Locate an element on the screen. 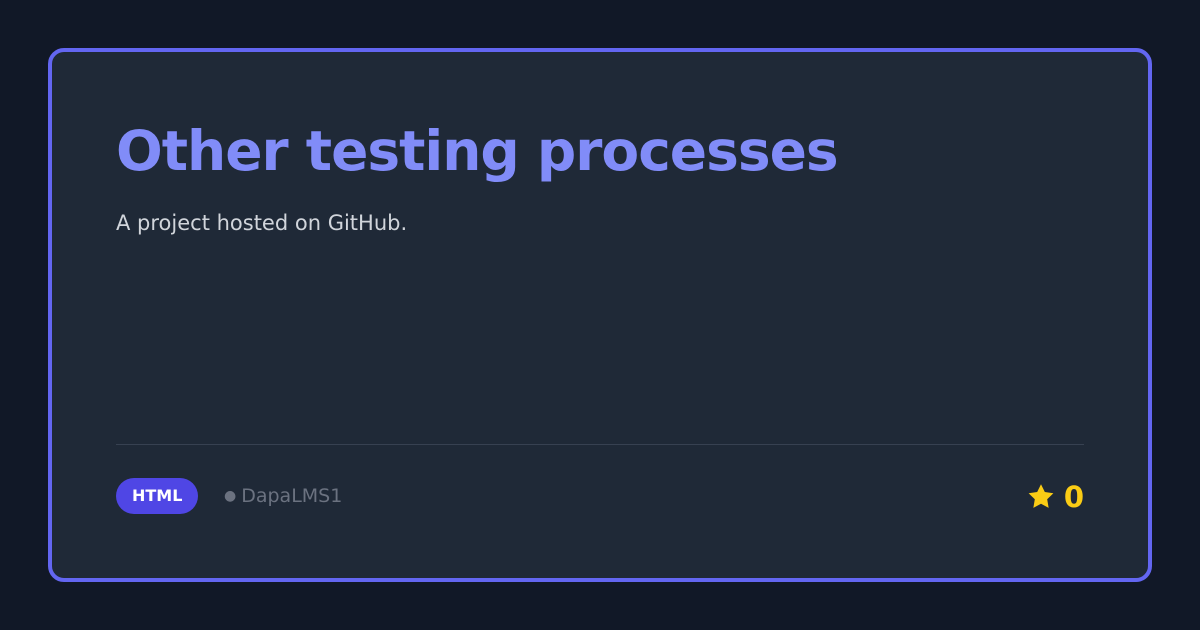 Image resolution: width=1200 pixels, height=630 pixels. star-count: 0 is located at coordinates (1073, 497).